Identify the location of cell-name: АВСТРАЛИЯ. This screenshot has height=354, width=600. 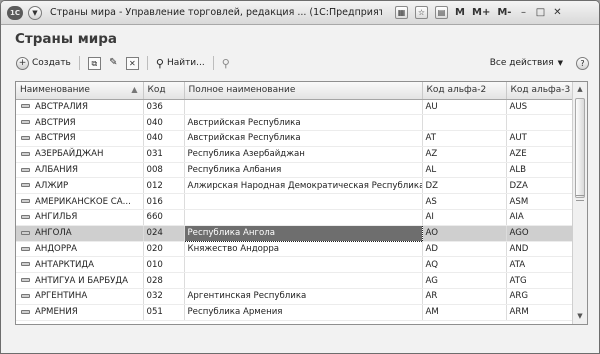
(80, 107).